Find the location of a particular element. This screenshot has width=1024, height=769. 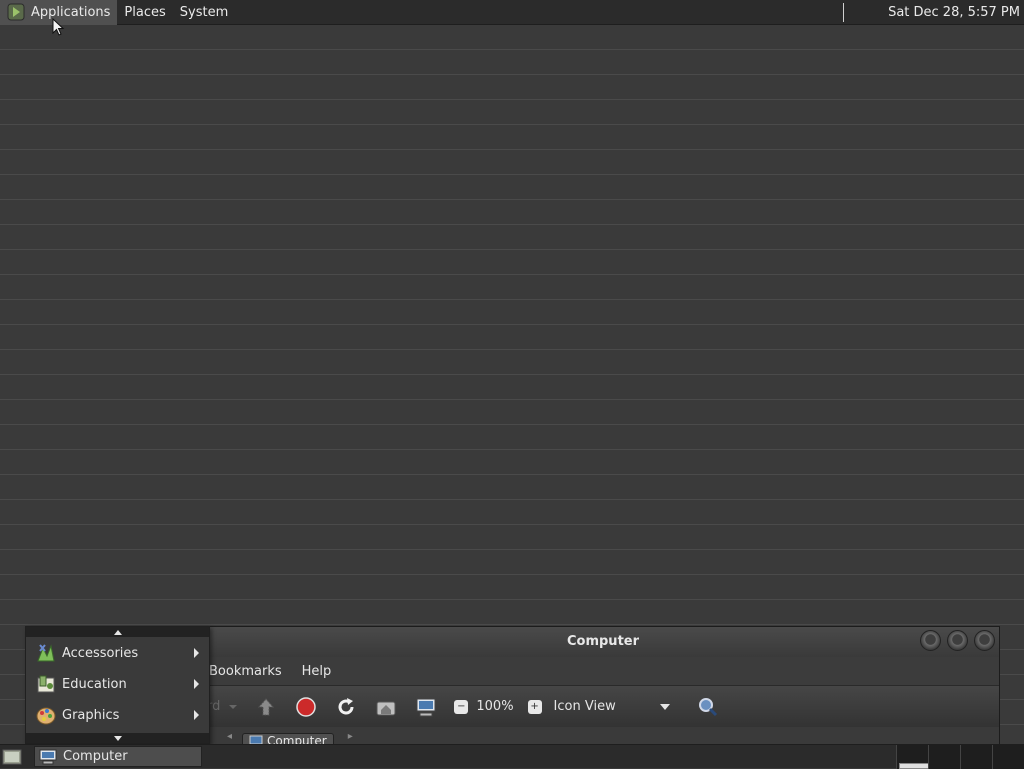

zoom-in-button: + is located at coordinates (534, 706).